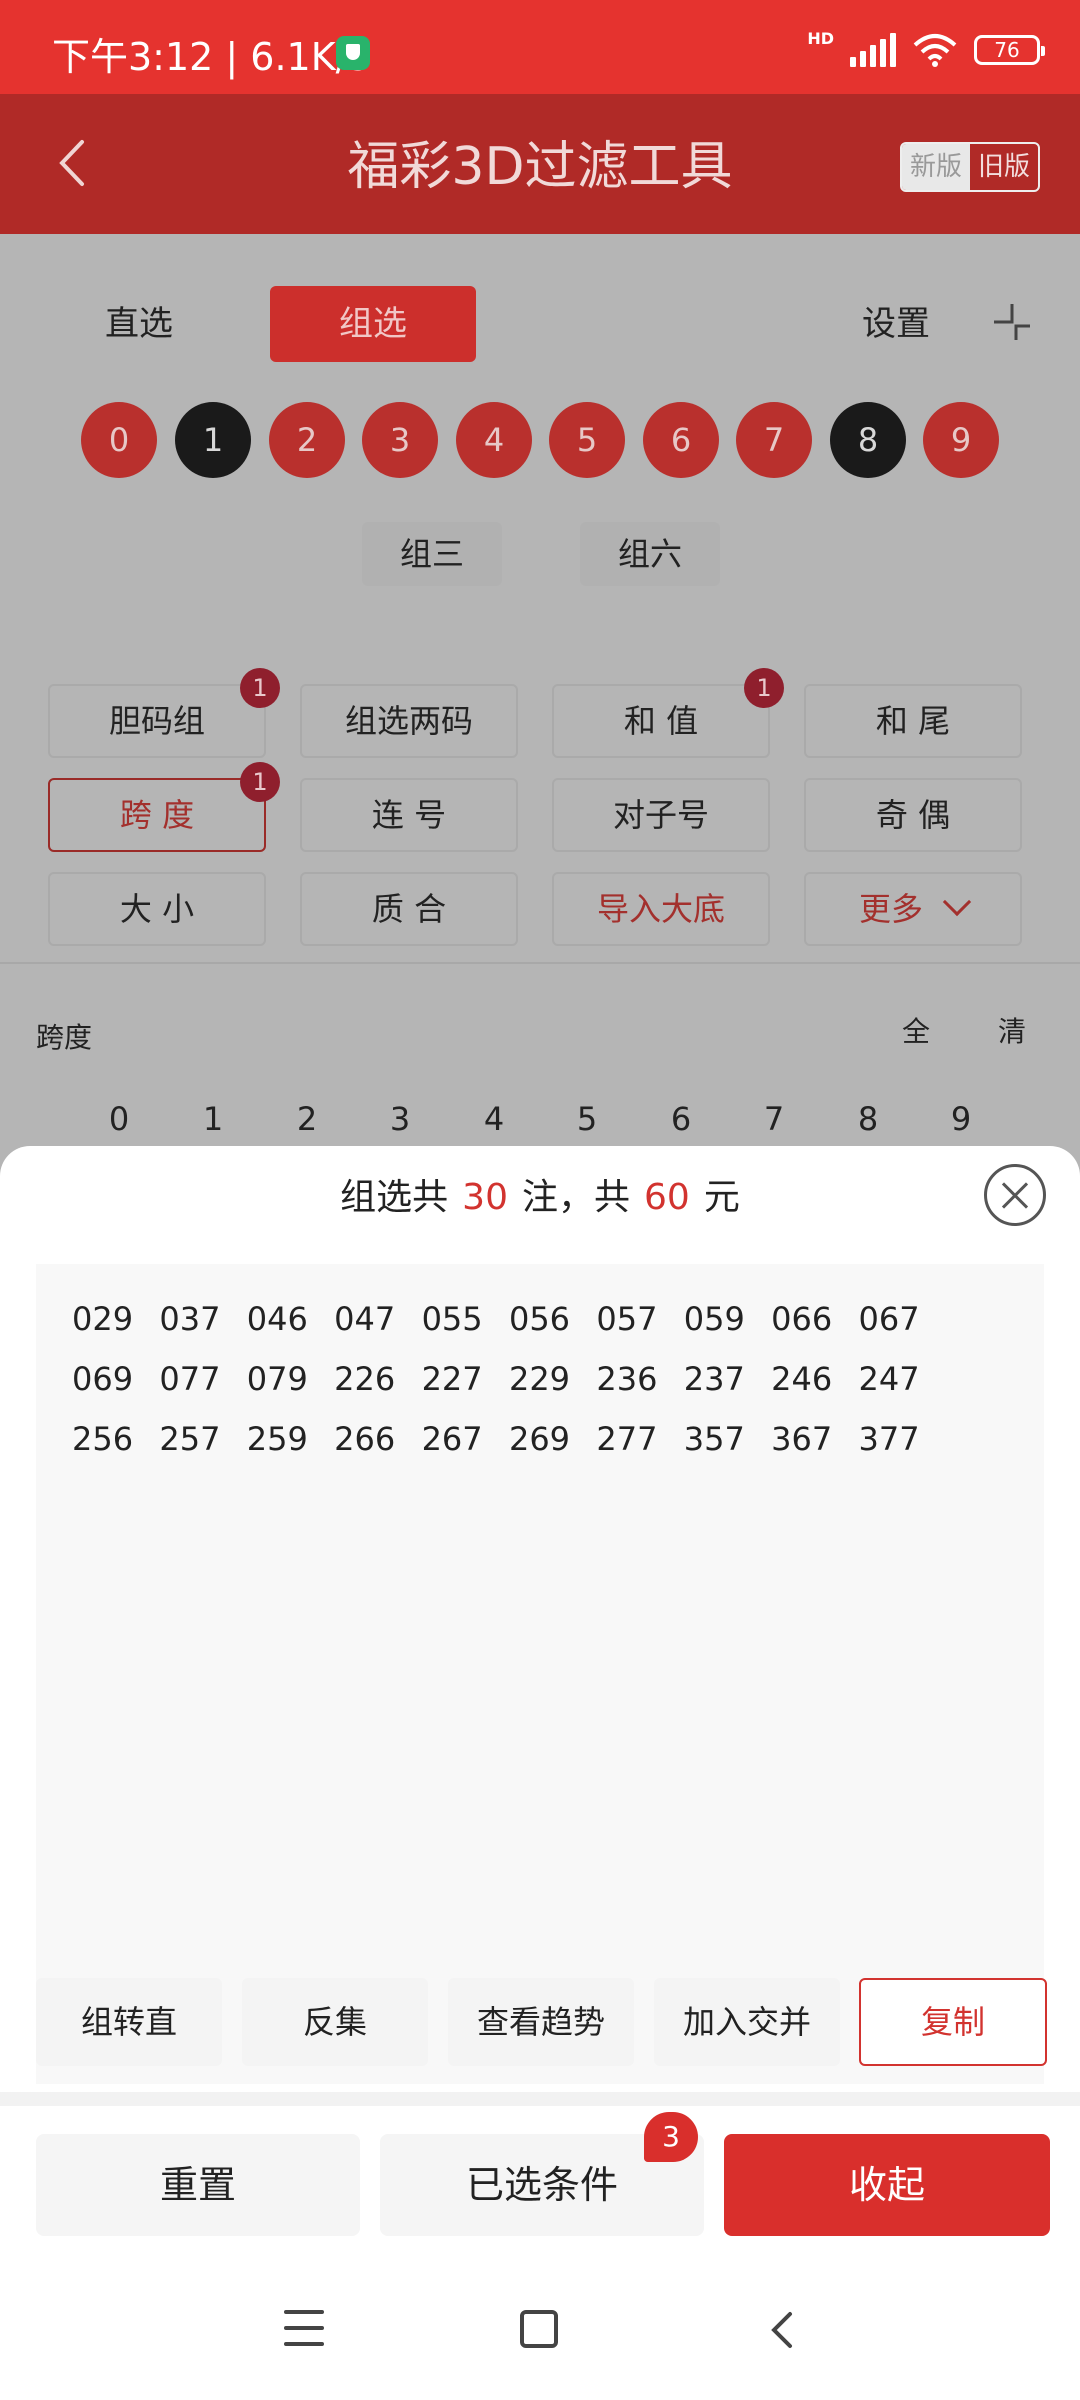 This screenshot has width=1080, height=2400. Describe the element at coordinates (409, 909) in the screenshot. I see `filter-zhi-he: 质 合` at that location.